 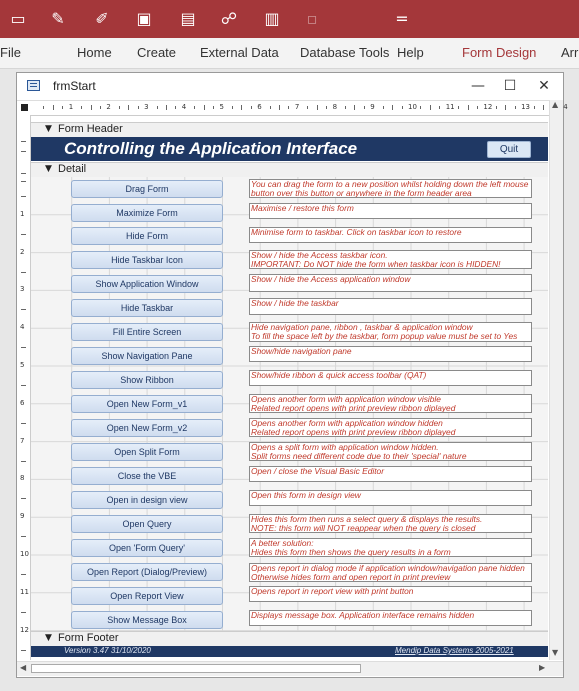 I want to click on report-icon: ▥, so click(x=272, y=19).